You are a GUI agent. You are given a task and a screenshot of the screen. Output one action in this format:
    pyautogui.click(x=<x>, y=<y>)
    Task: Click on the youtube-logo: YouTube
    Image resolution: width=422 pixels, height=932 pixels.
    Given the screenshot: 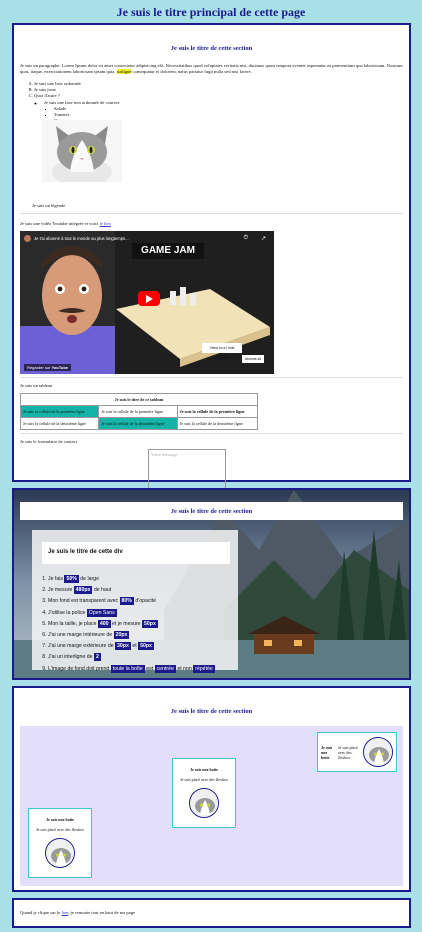 What is the action you would take?
    pyautogui.click(x=59, y=367)
    